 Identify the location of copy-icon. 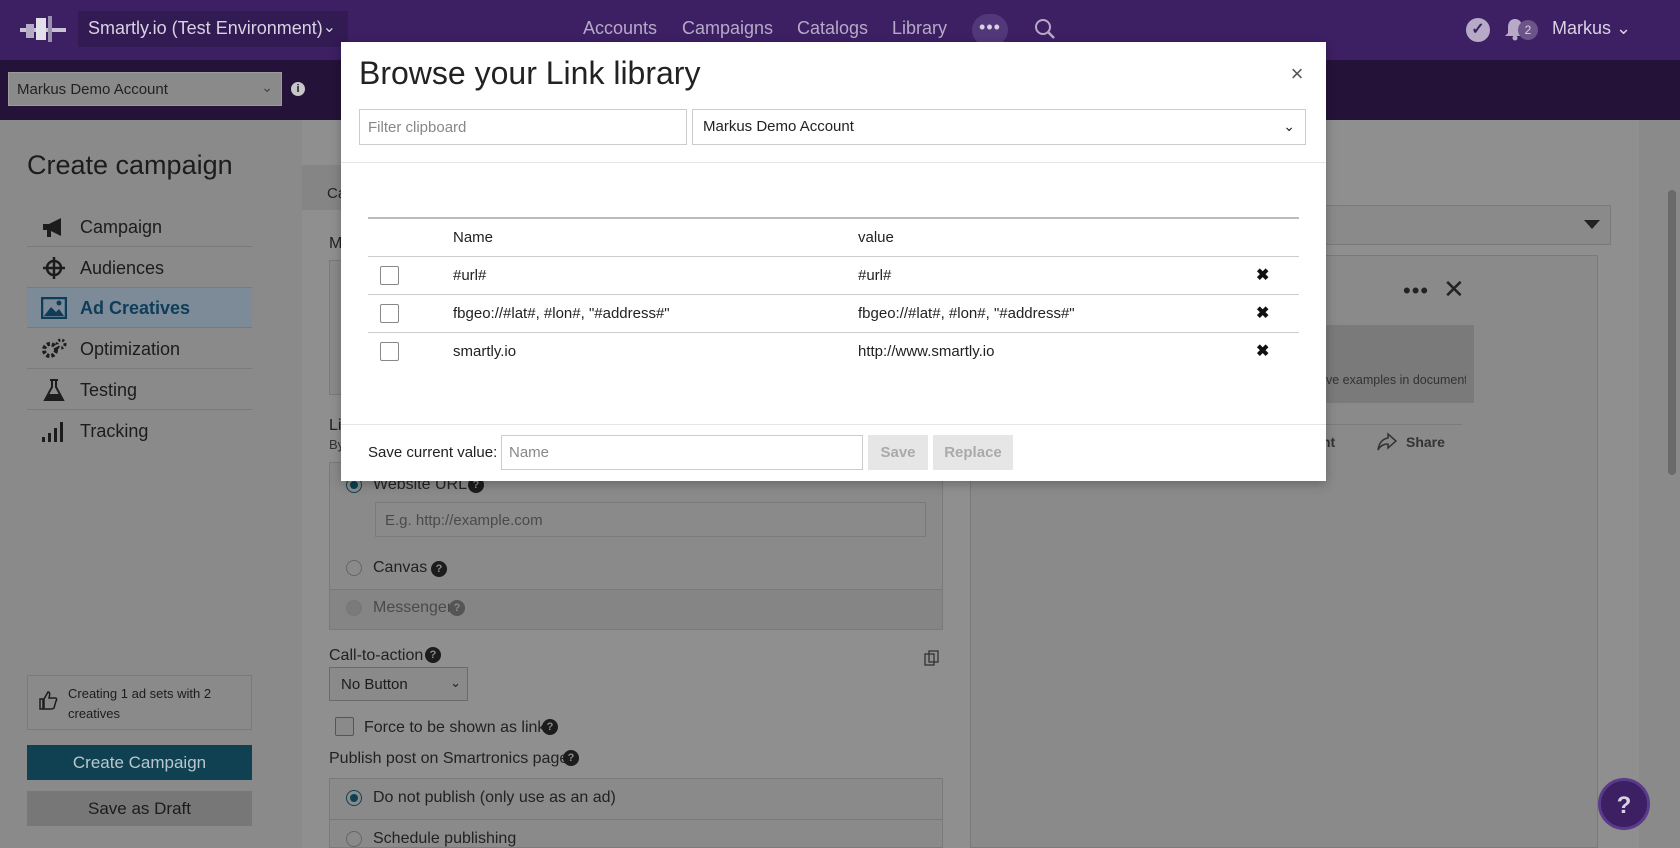
(931, 658).